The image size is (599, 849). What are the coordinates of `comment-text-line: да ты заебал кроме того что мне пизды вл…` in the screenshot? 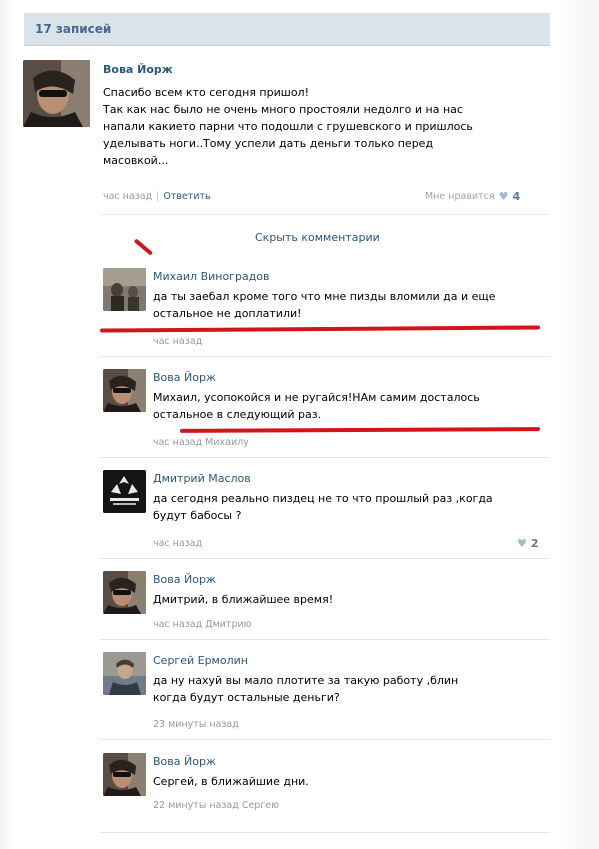 It's located at (324, 296).